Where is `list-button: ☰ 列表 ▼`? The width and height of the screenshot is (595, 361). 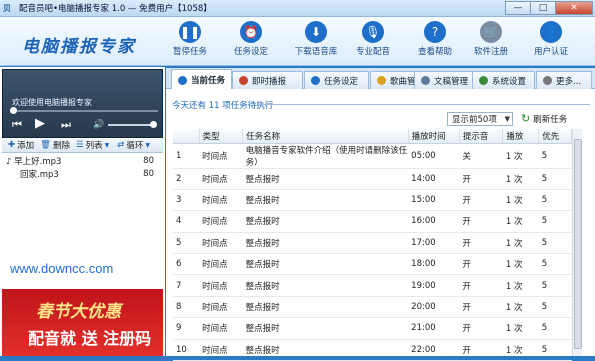
list-button: ☰ 列表 ▼ is located at coordinates (93, 145).